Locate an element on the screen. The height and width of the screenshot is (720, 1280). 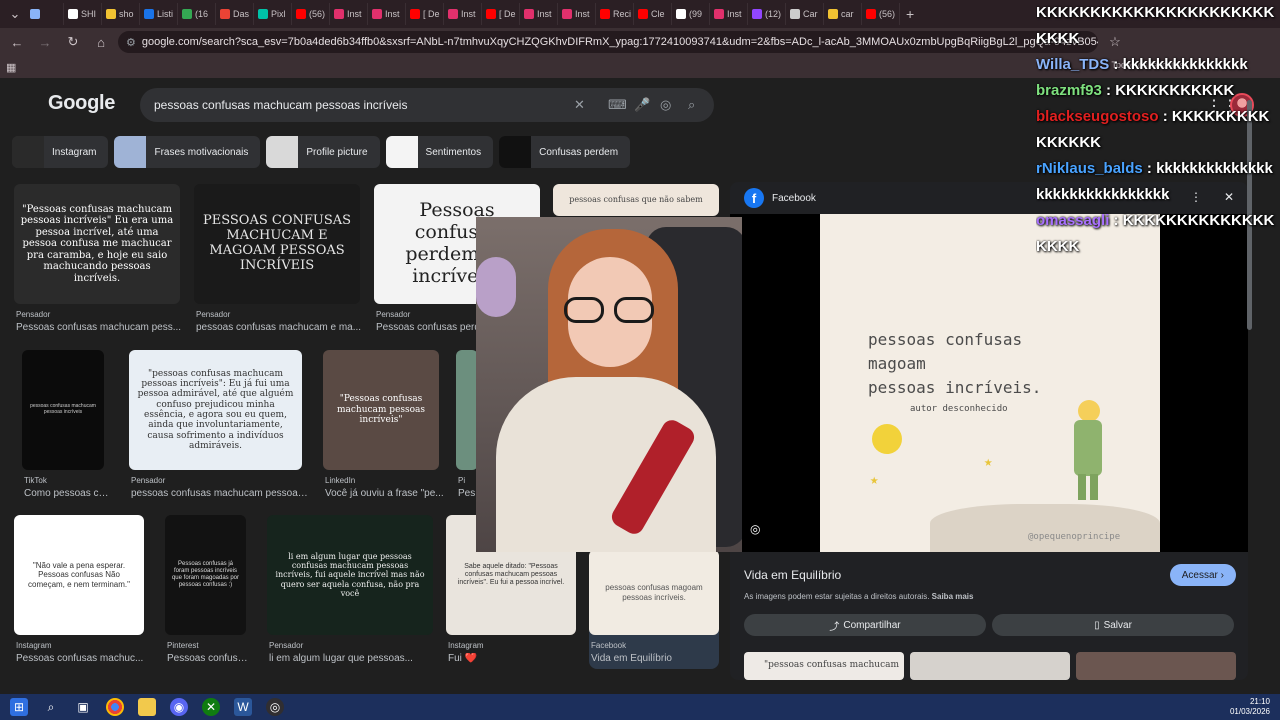
result-caption: Vida em Equilíbrio is located at coordinates (658, 658).